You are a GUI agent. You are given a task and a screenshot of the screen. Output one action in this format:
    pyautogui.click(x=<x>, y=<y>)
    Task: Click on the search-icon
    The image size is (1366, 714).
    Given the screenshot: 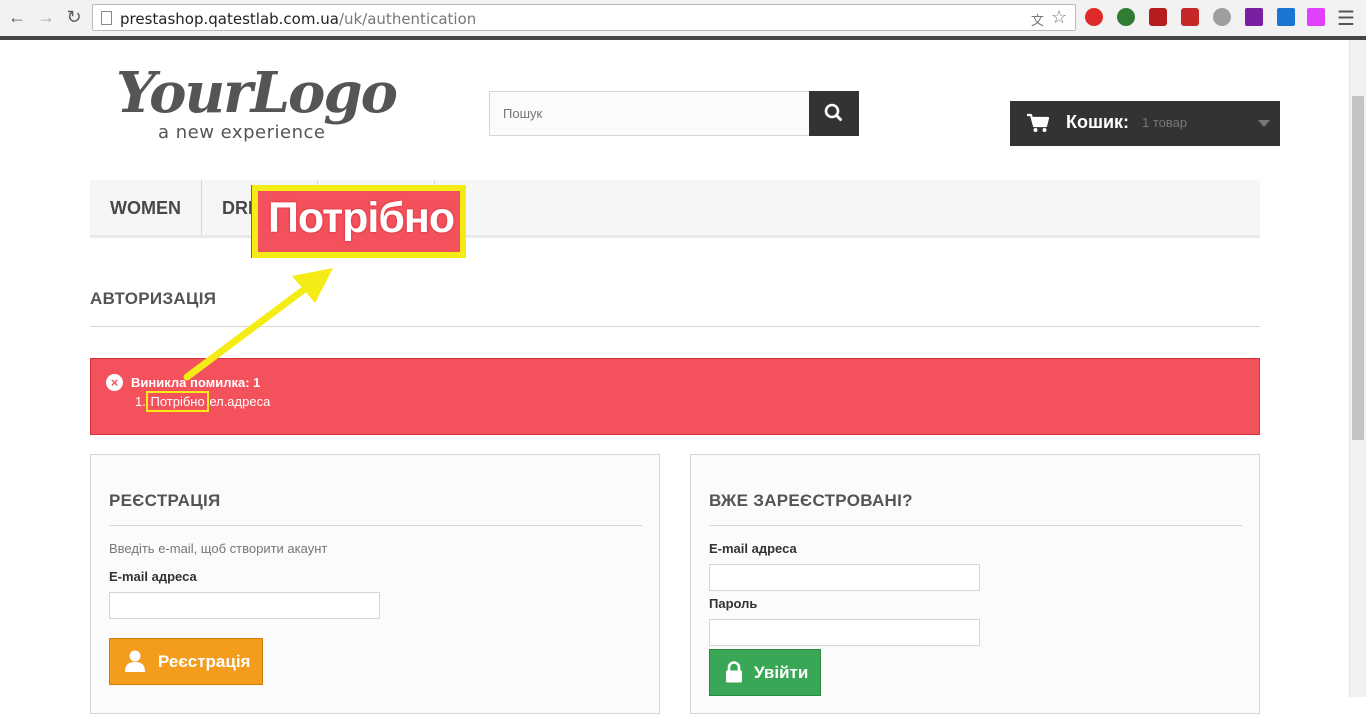 What is the action you would take?
    pyautogui.click(x=833, y=112)
    